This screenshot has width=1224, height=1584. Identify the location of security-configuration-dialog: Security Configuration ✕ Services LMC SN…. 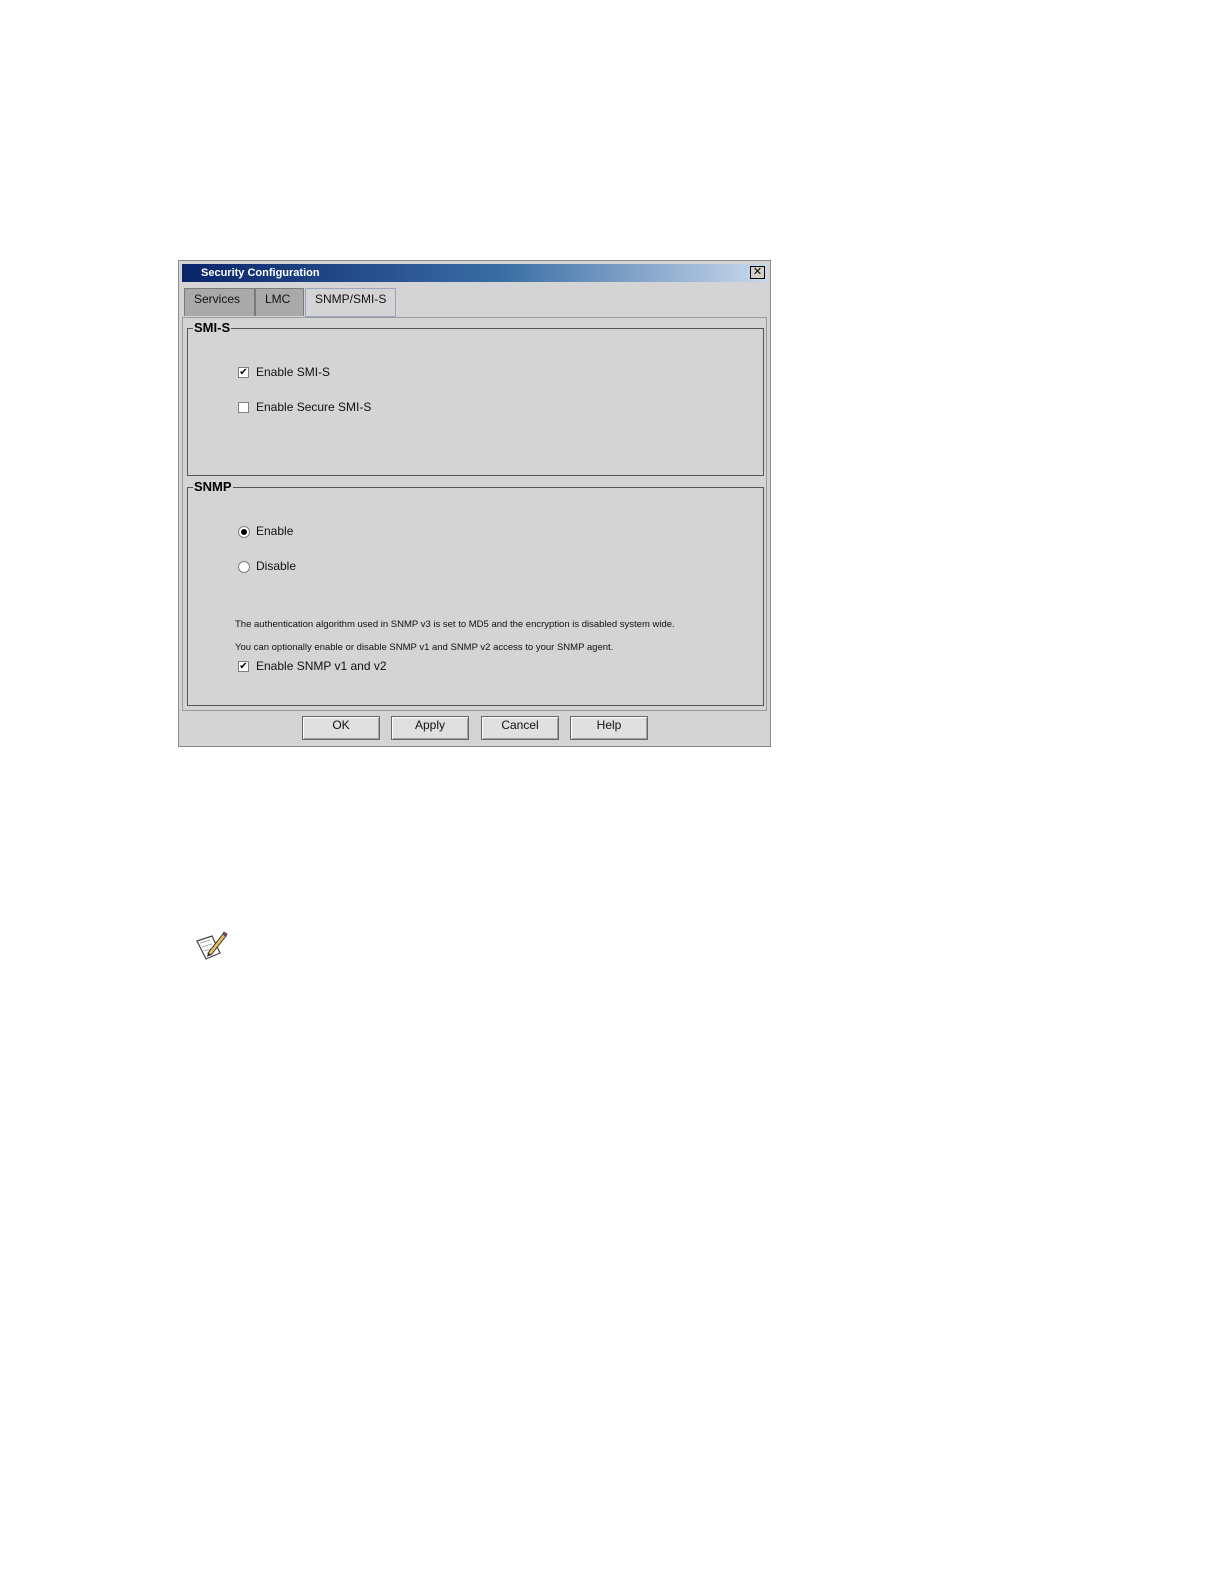
(474, 503).